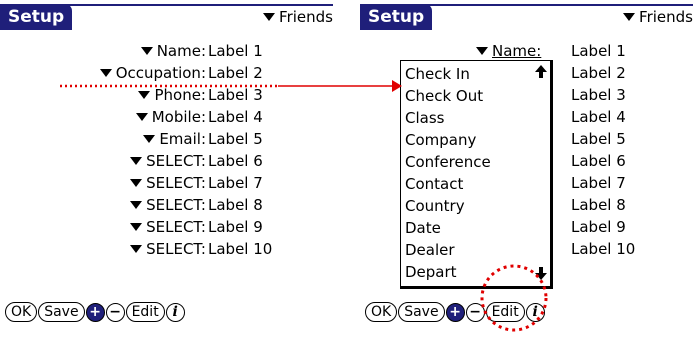 This screenshot has height=339, width=693. What do you see at coordinates (182, 139) in the screenshot?
I see `field-label: Email:` at bounding box center [182, 139].